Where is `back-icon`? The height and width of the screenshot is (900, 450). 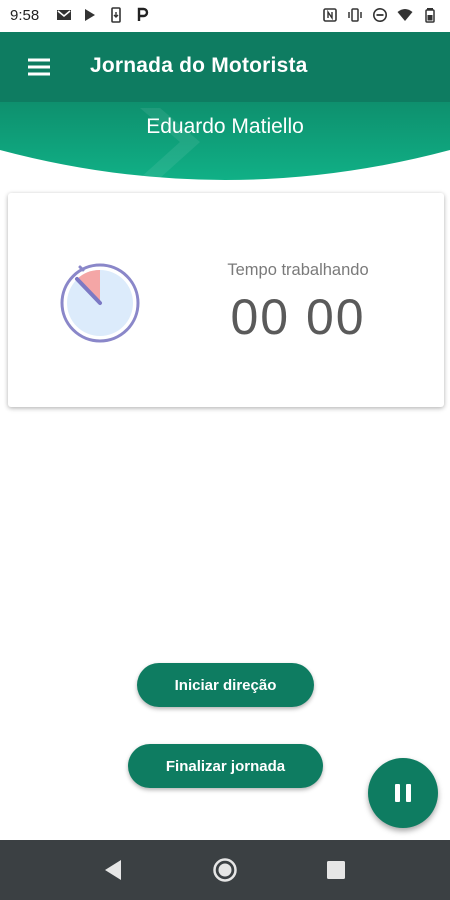 back-icon is located at coordinates (114, 870).